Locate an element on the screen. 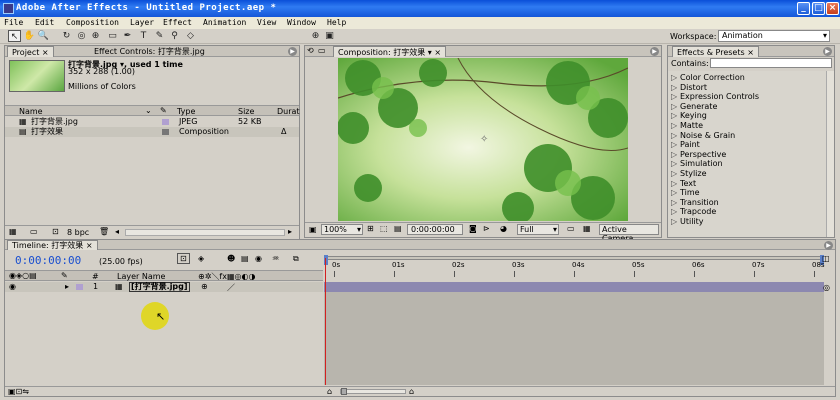  camera-snapshot-icon: ▤ is located at coordinates (398, 228).